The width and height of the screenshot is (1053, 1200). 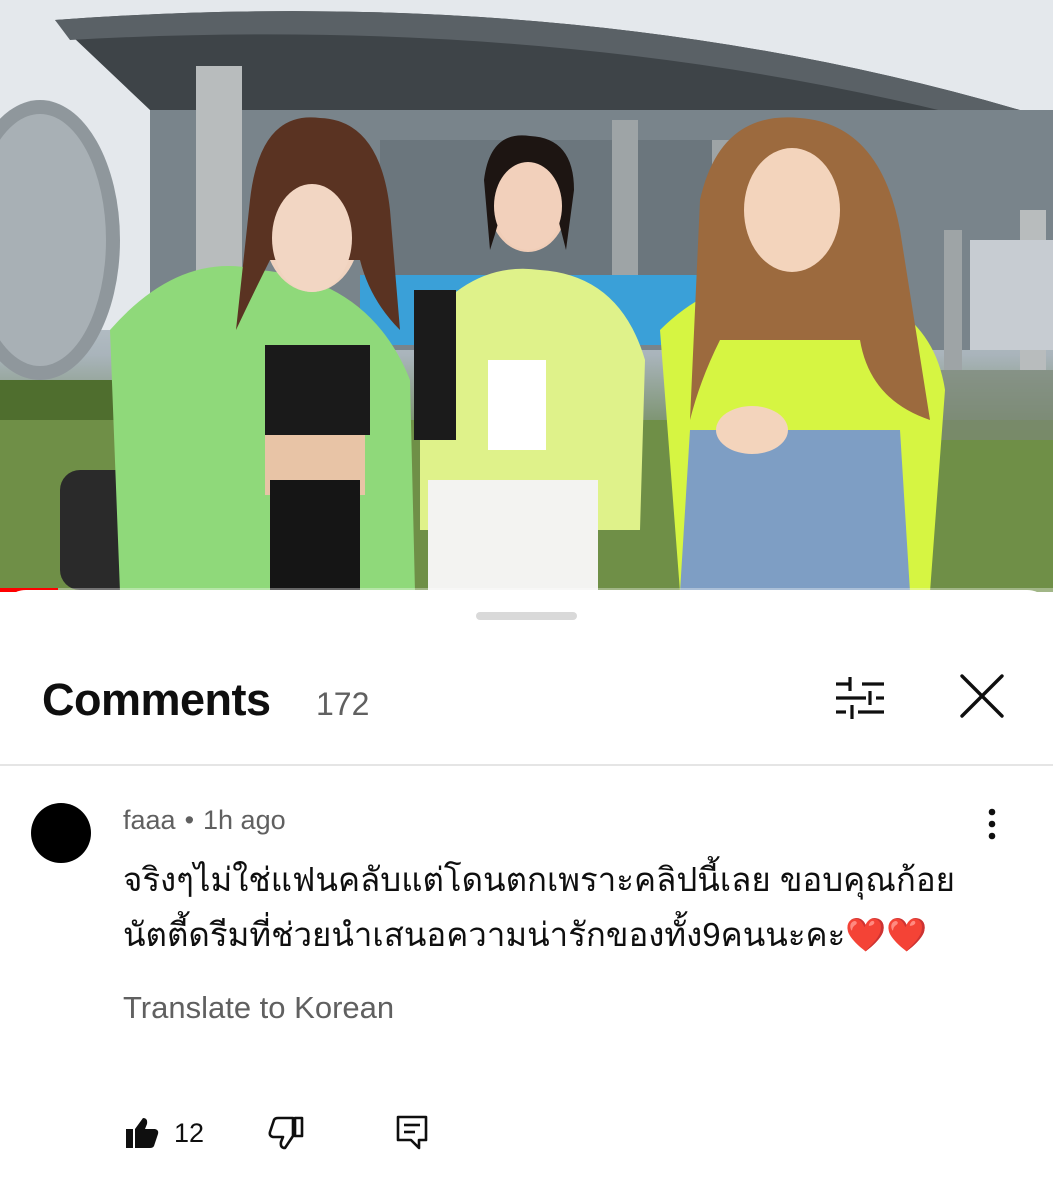 I want to click on heart-emoji: ❤️❤️, so click(x=886, y=934).